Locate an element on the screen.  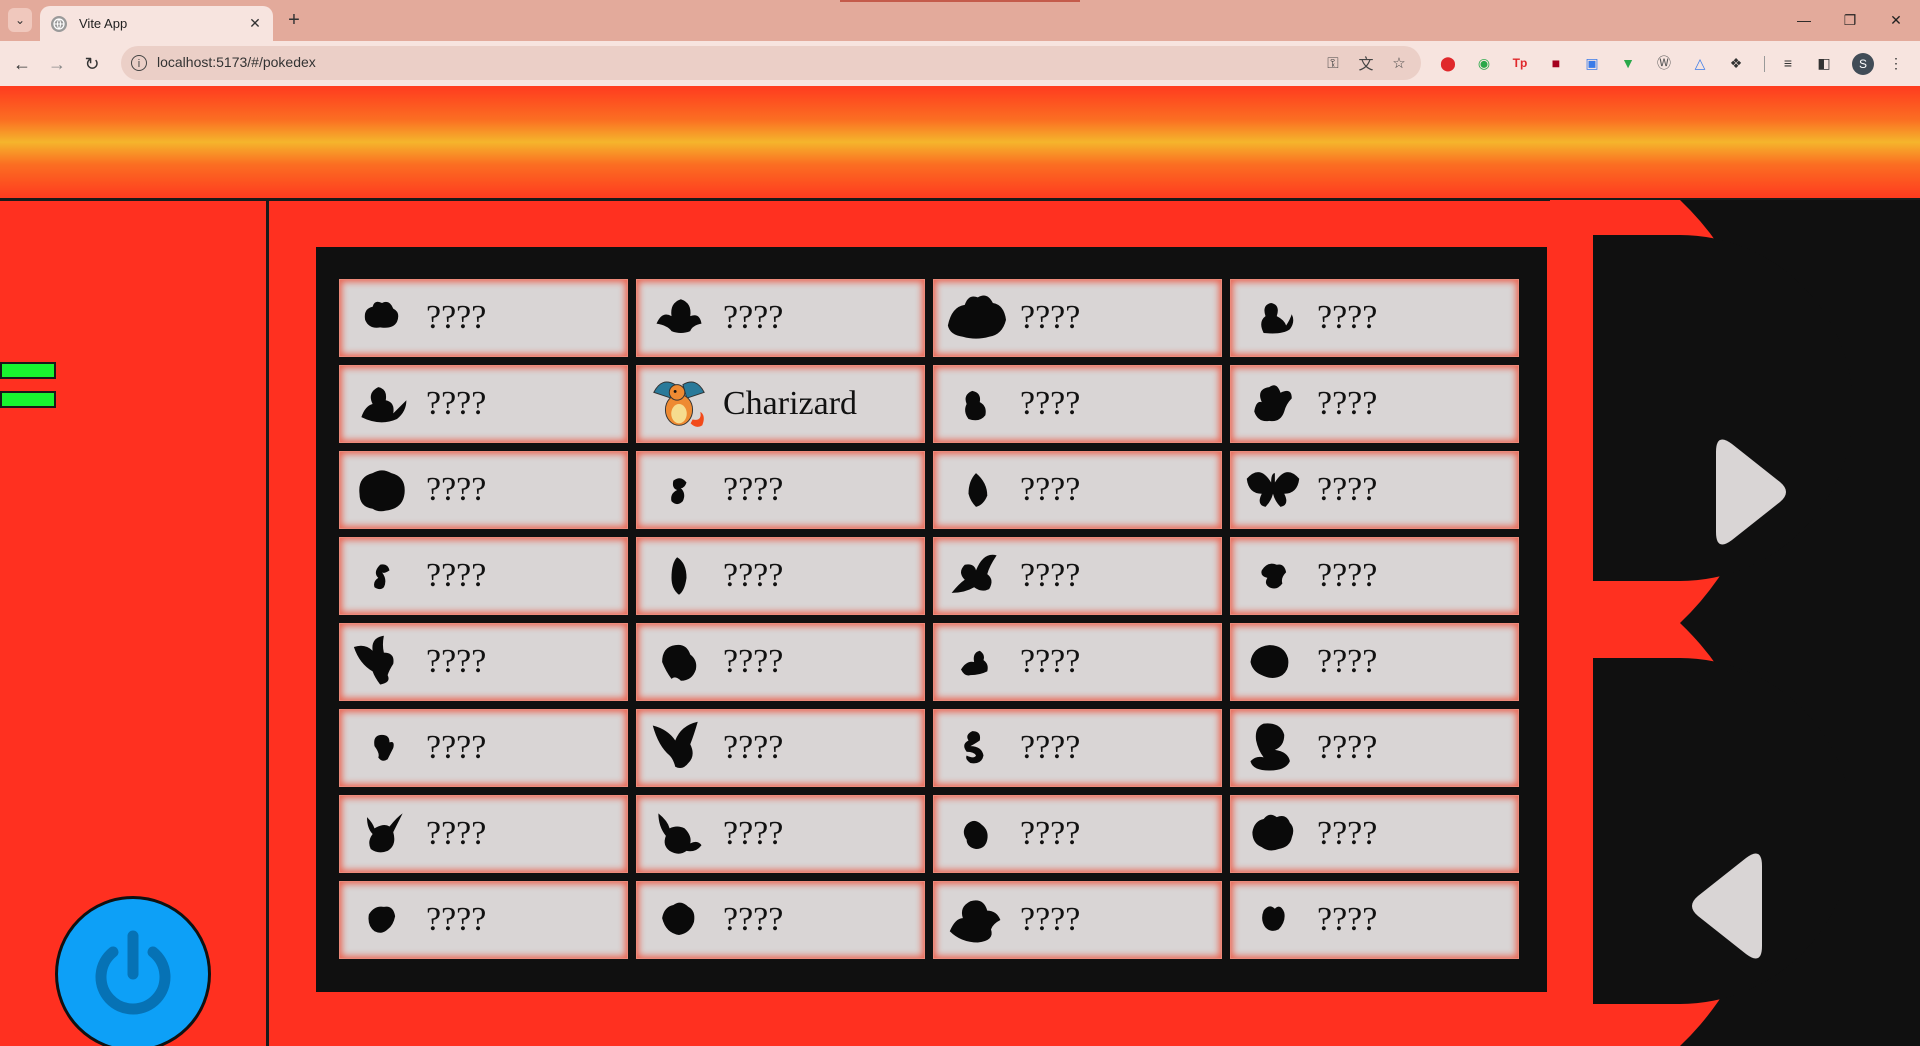
profile-avatar: S is located at coordinates (1863, 64).